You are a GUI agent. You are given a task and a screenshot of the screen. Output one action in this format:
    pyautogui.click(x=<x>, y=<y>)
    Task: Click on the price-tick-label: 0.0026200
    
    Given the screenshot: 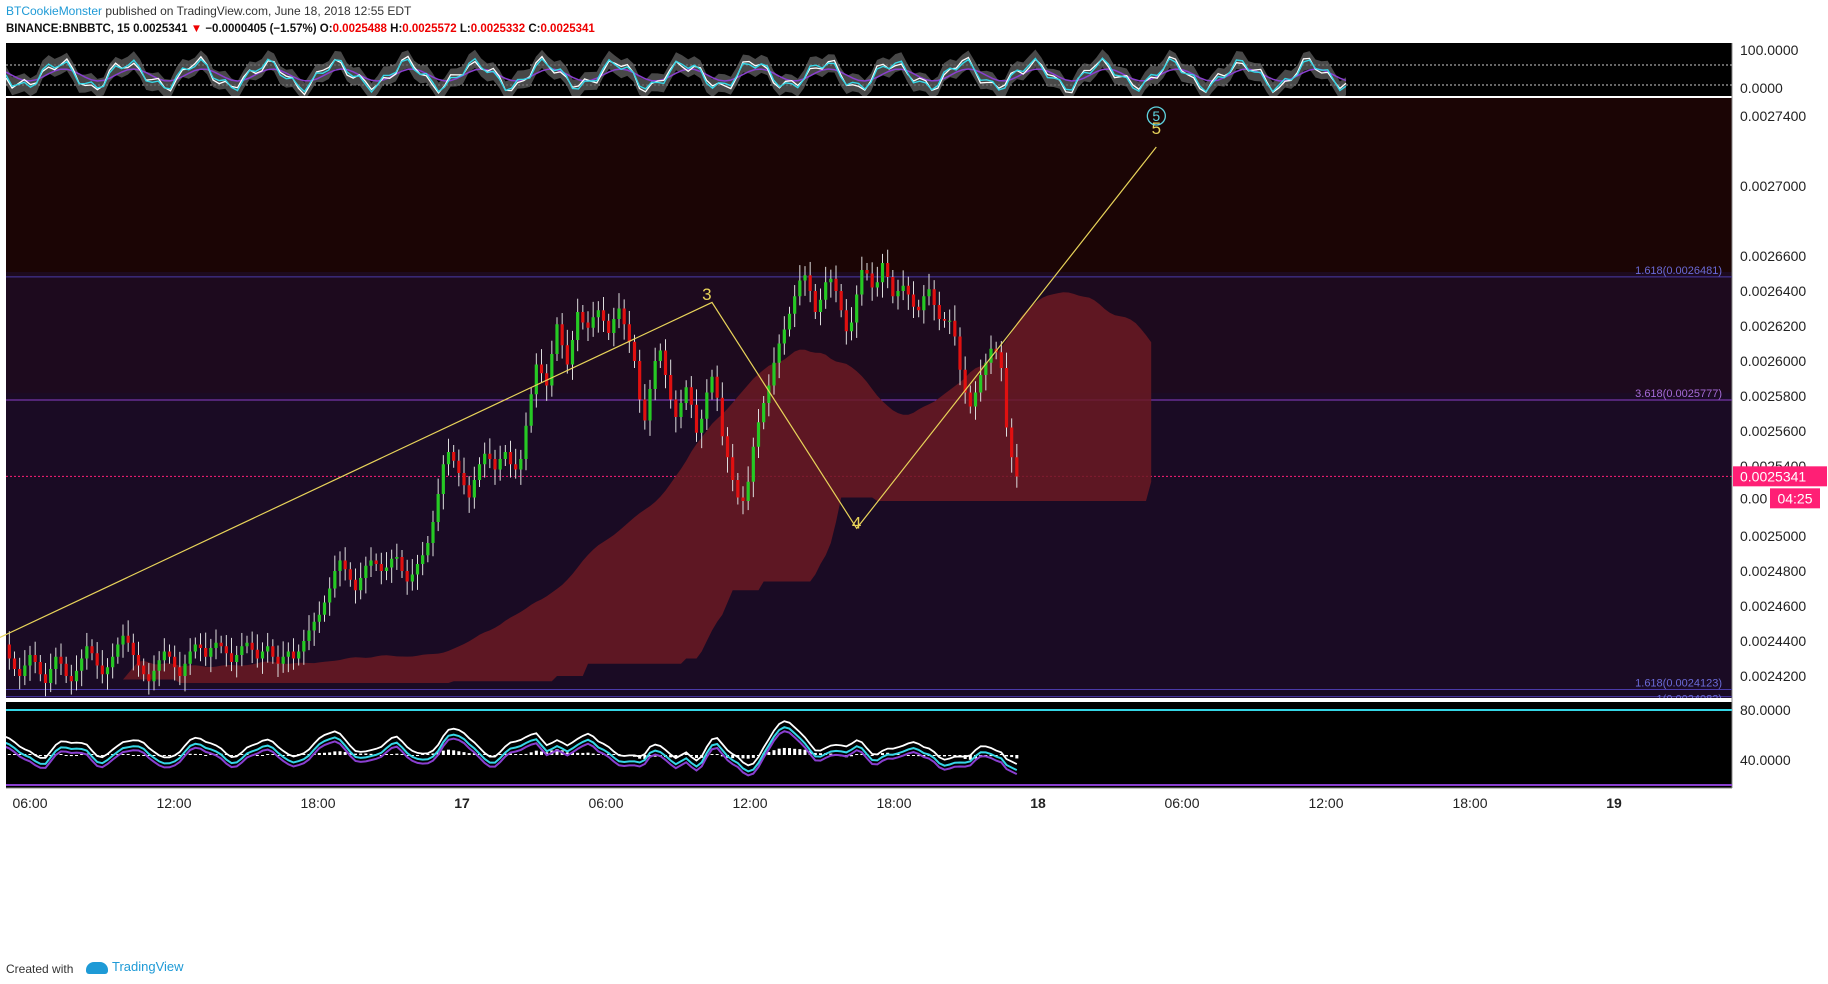 What is the action you would take?
    pyautogui.click(x=1773, y=326)
    